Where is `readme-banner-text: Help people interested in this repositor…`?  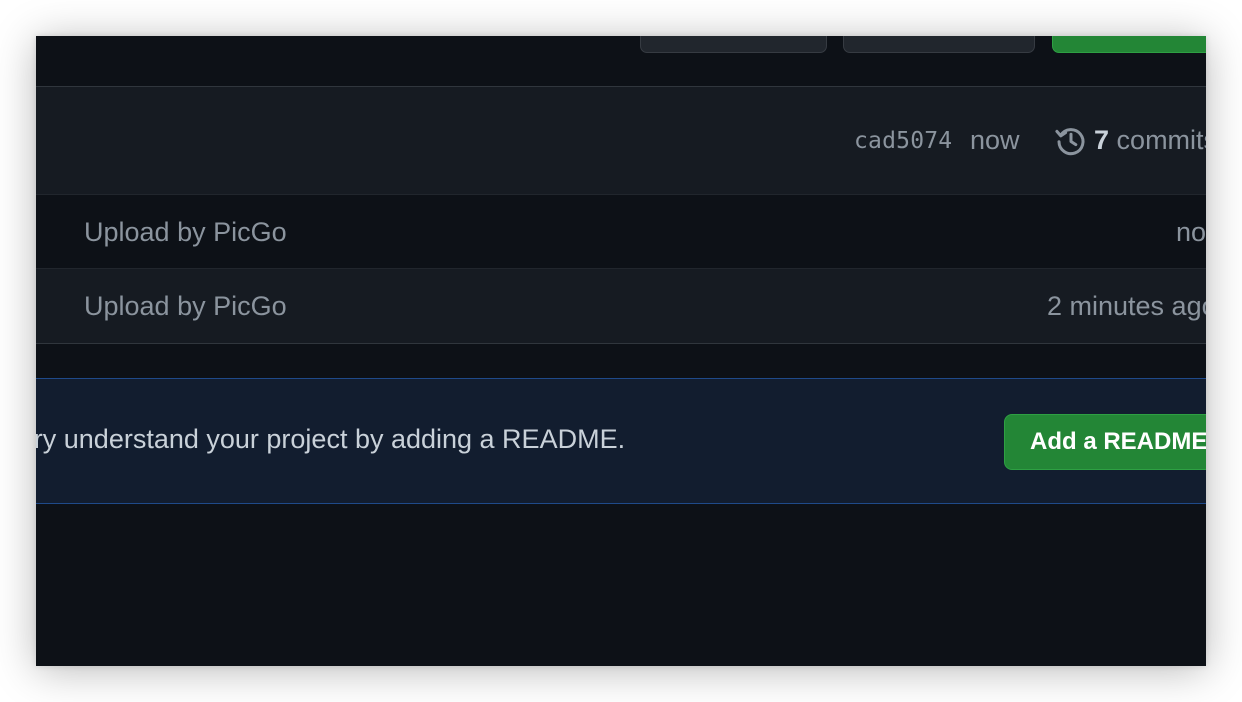 readme-banner-text: Help people interested in this repositor… is located at coordinates (331, 439).